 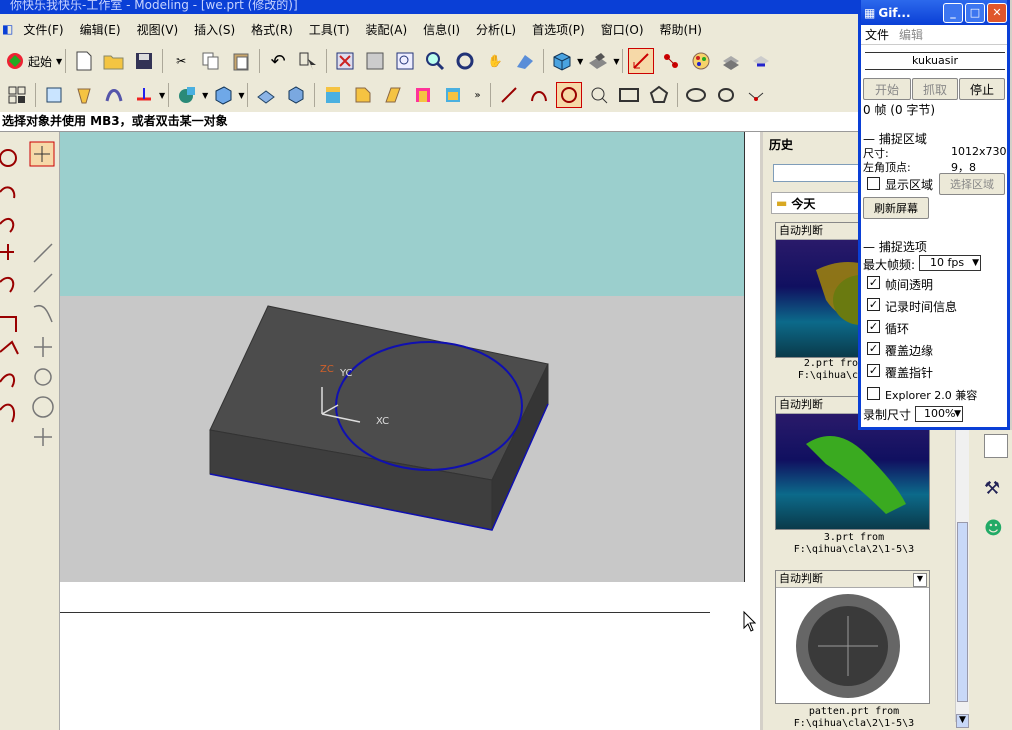 What do you see at coordinates (629, 95) in the screenshot?
I see `rectangle-icon` at bounding box center [629, 95].